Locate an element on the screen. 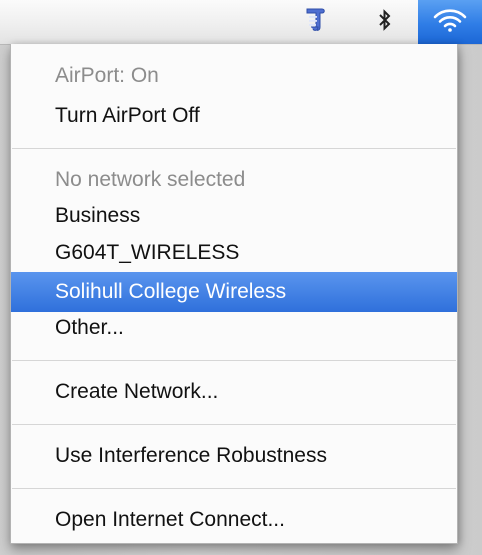 This screenshot has height=555, width=482. airport-status-item: AirPort: On is located at coordinates (107, 75).